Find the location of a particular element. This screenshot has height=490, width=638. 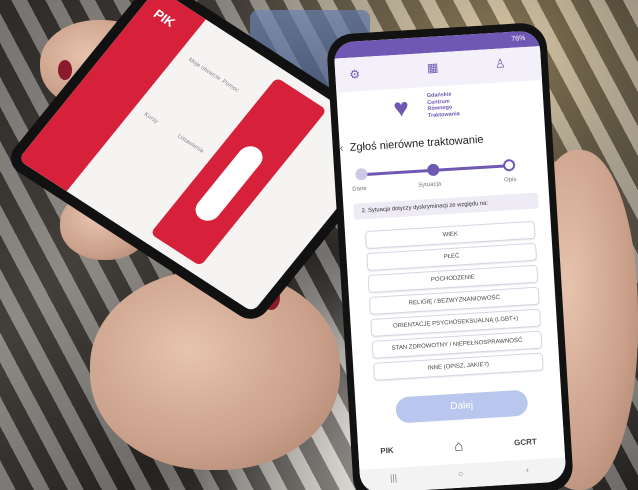

bottom-nav-gcrt: GCRT is located at coordinates (525, 442).